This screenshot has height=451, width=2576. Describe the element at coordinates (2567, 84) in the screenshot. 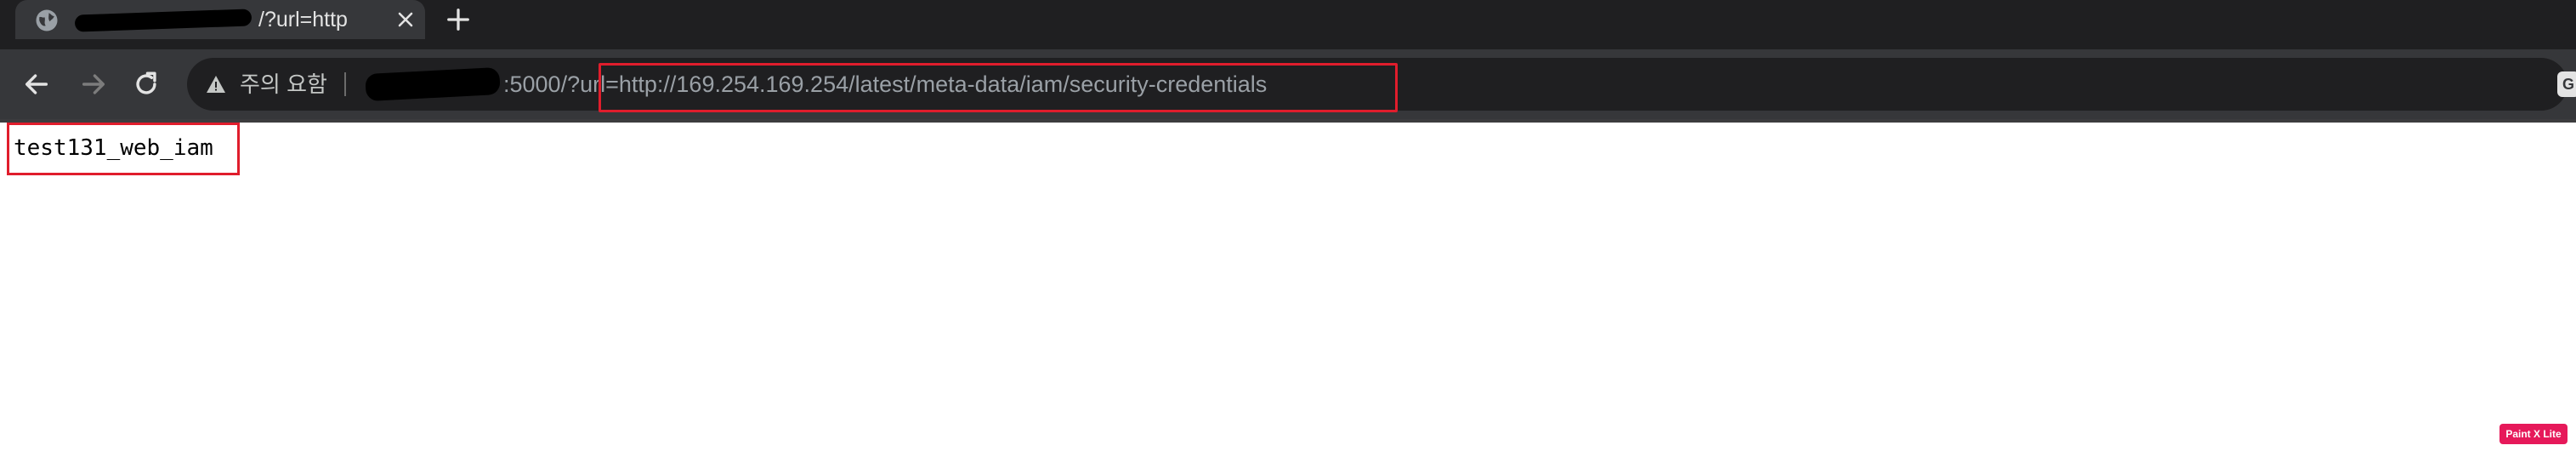

I see `extension-icon: G` at that location.